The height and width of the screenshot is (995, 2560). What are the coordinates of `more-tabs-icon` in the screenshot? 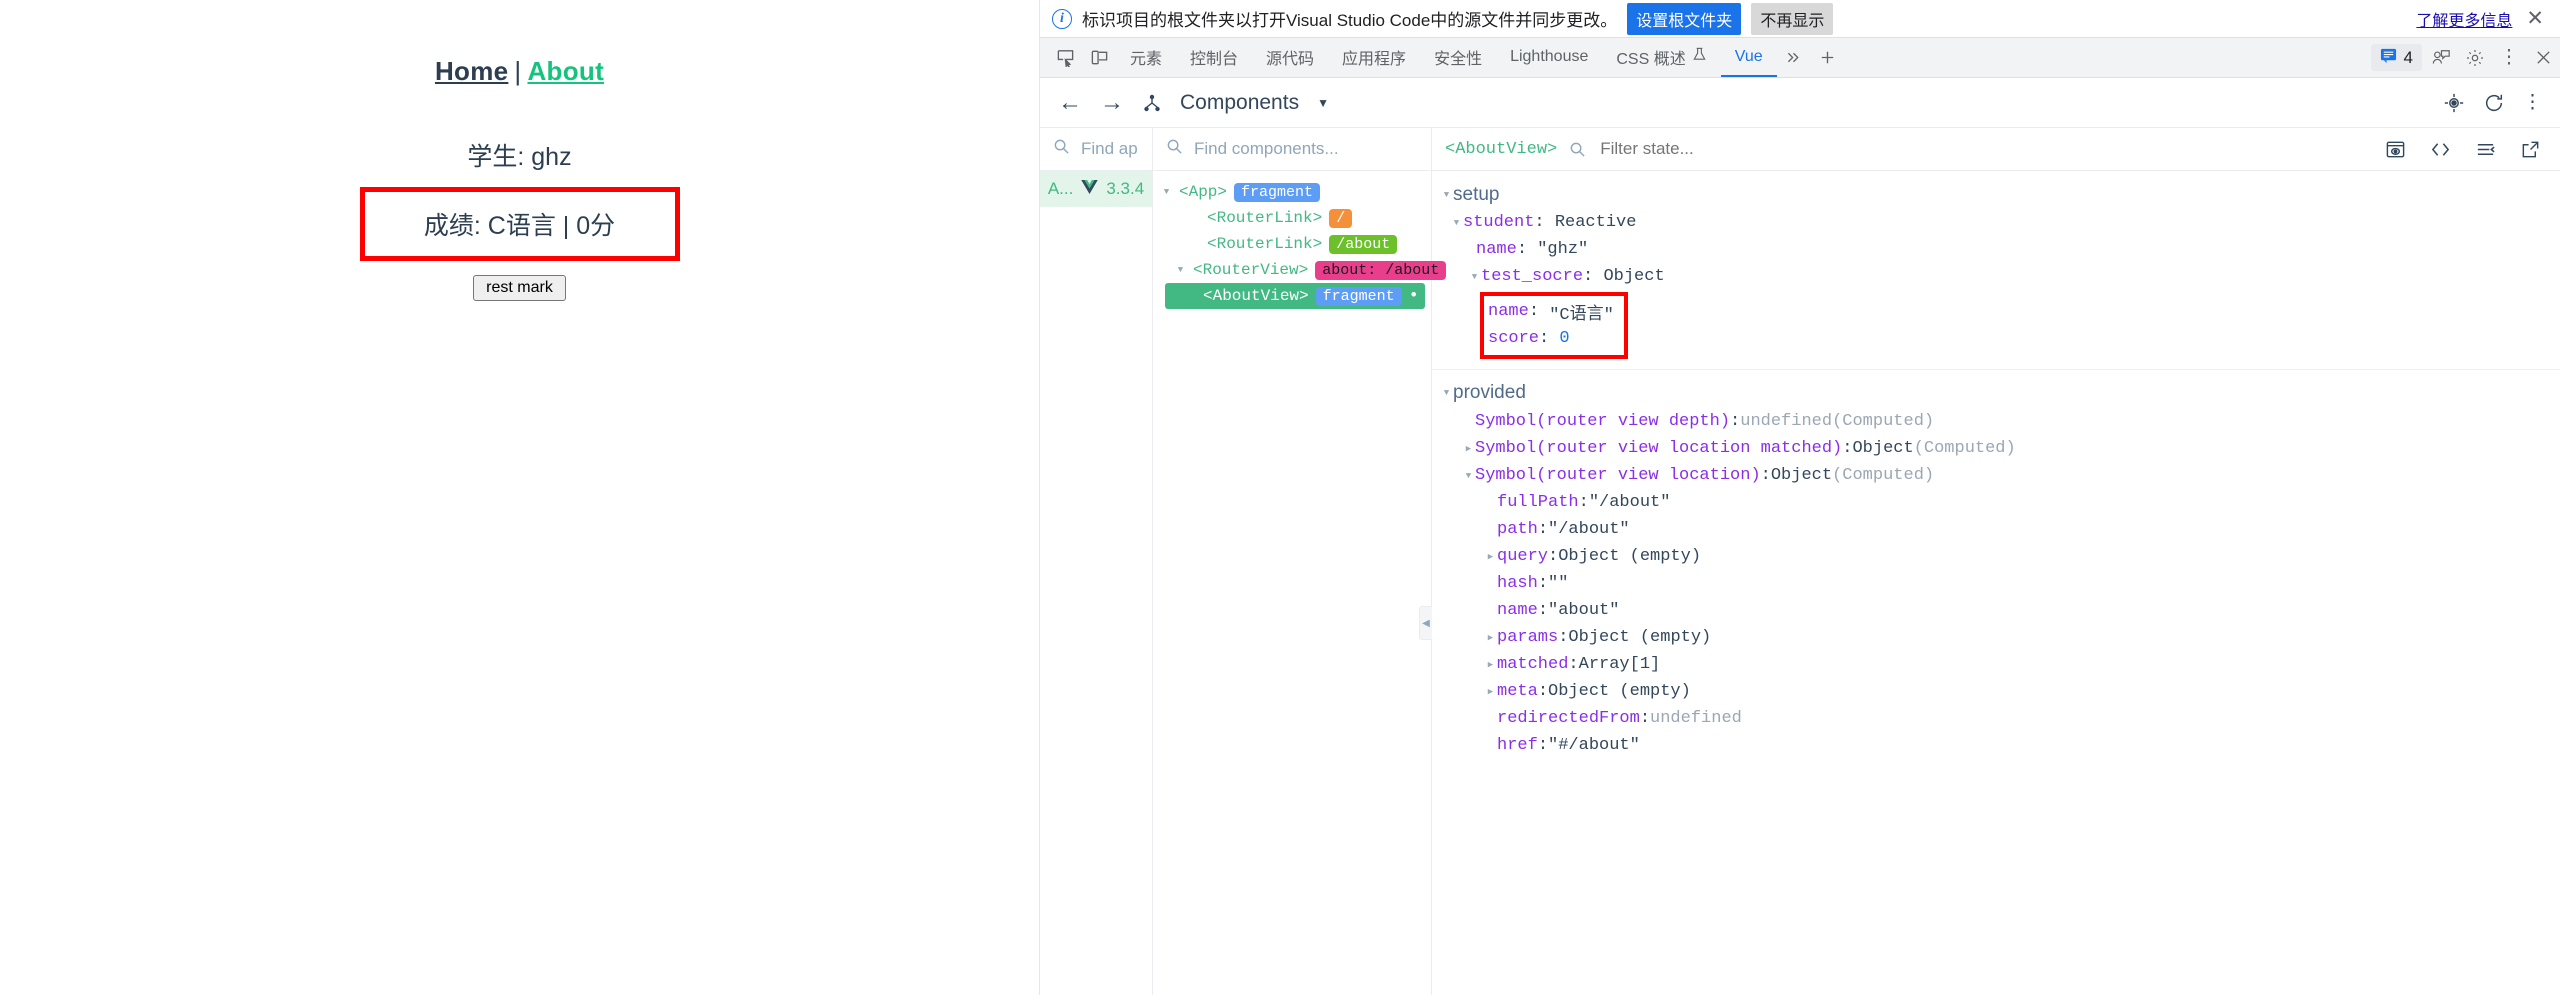 It's located at (1794, 57).